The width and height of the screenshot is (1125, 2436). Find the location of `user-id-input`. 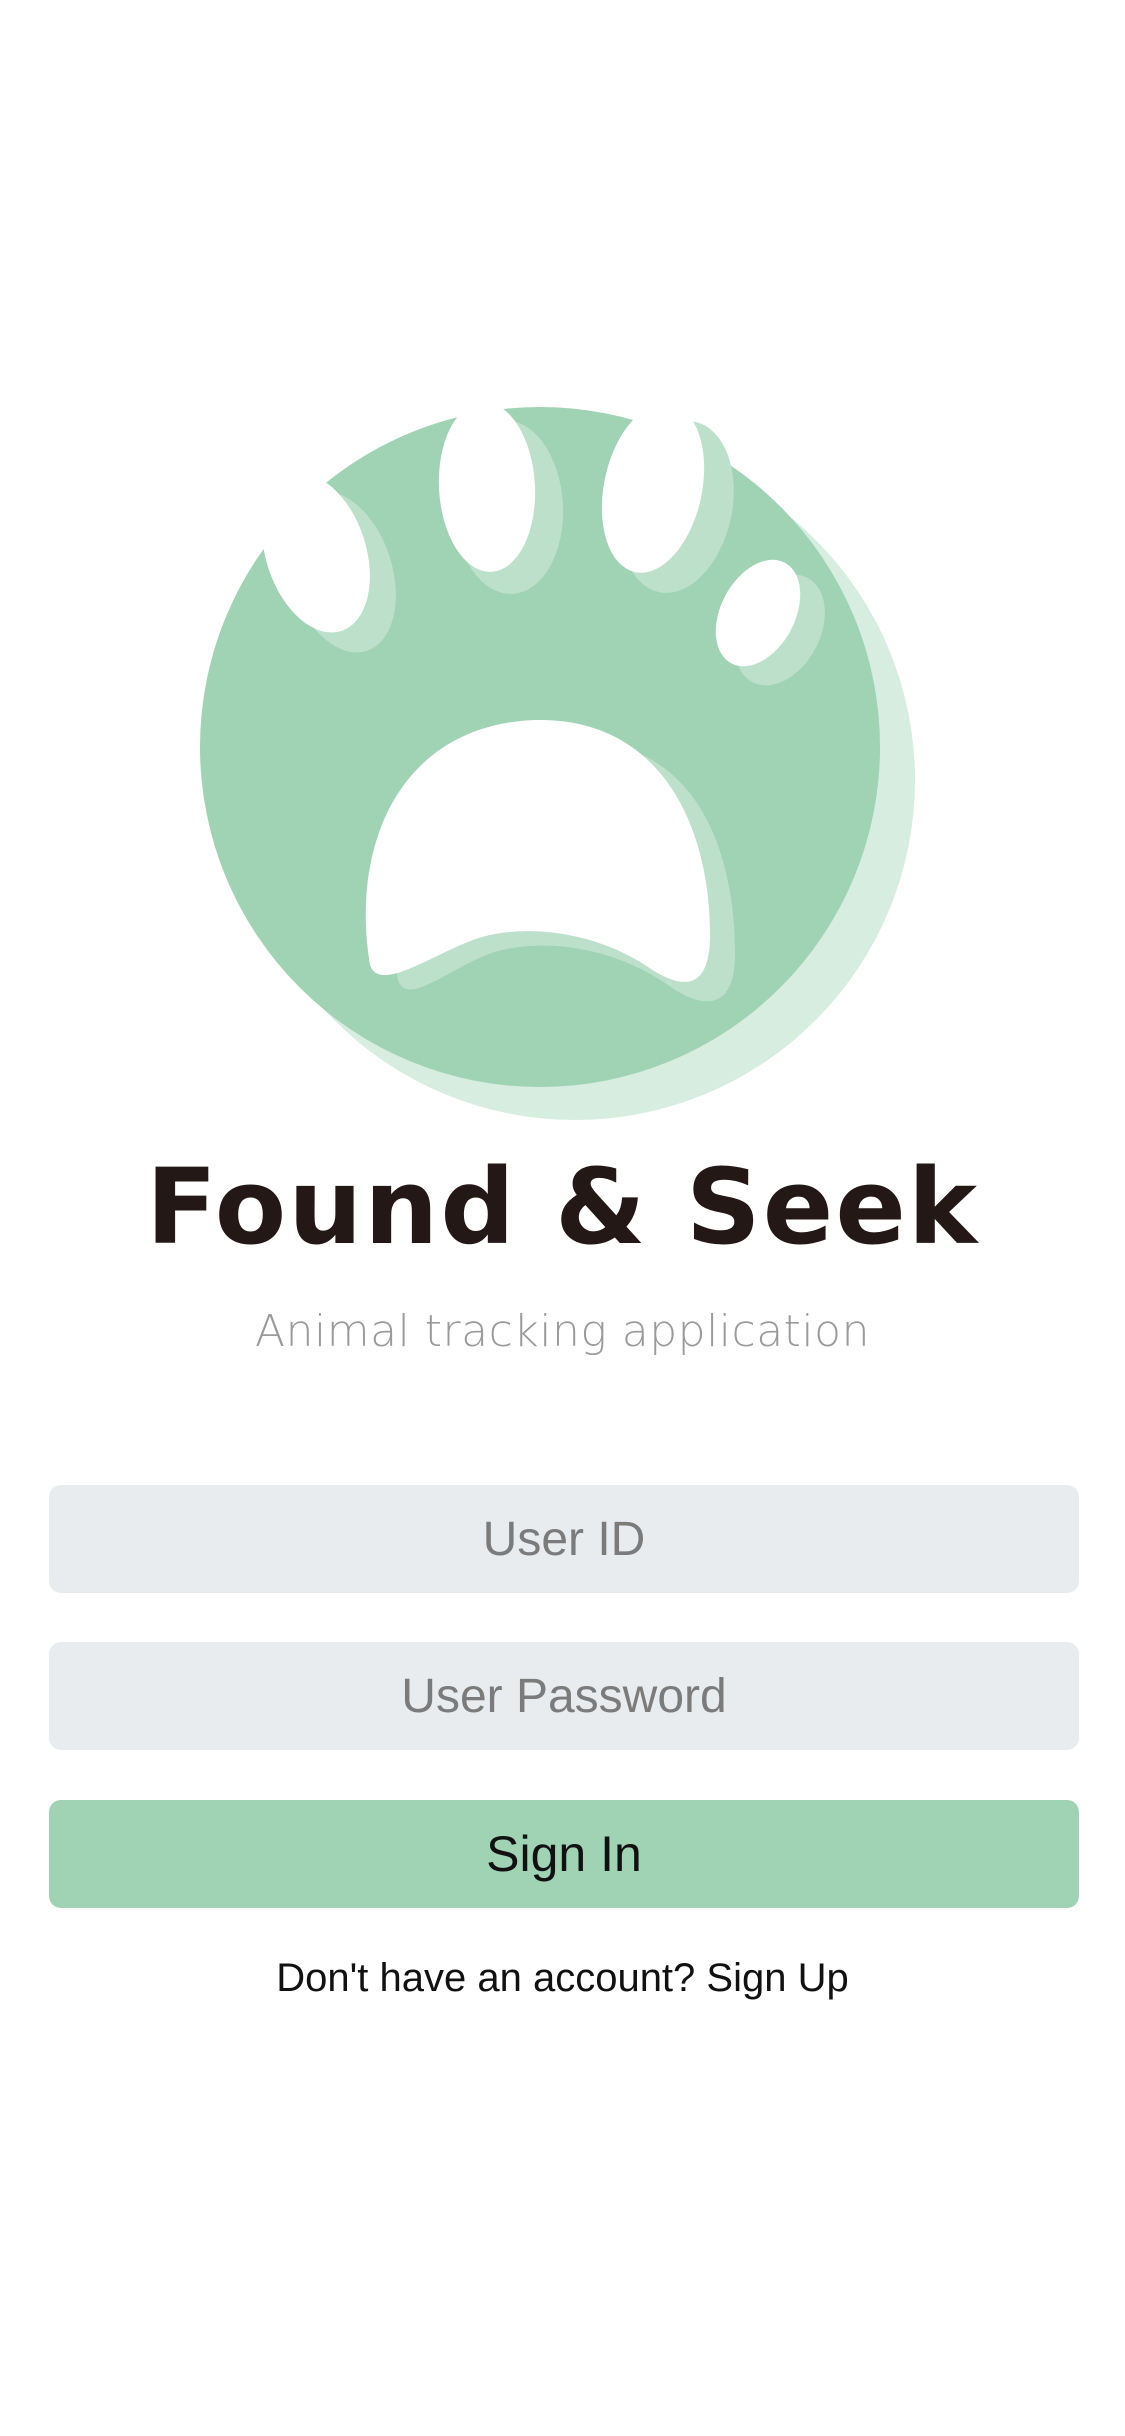

user-id-input is located at coordinates (564, 1539).